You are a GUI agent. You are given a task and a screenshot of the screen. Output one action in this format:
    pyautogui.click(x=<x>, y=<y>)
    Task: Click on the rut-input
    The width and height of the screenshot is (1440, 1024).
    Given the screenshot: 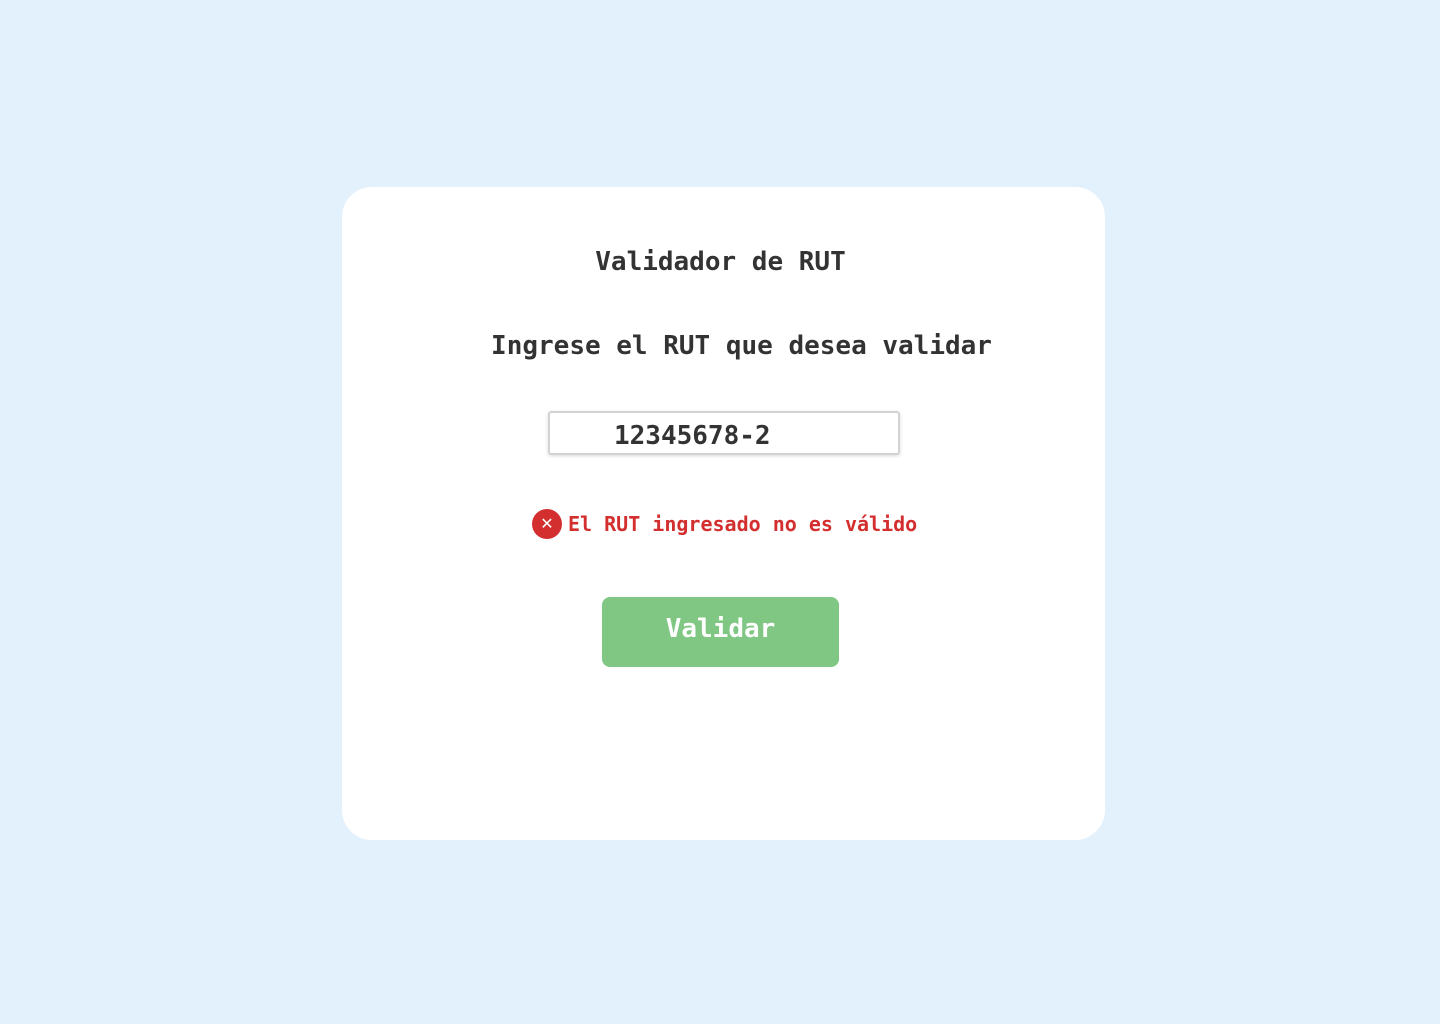 What is the action you would take?
    pyautogui.click(x=724, y=433)
    